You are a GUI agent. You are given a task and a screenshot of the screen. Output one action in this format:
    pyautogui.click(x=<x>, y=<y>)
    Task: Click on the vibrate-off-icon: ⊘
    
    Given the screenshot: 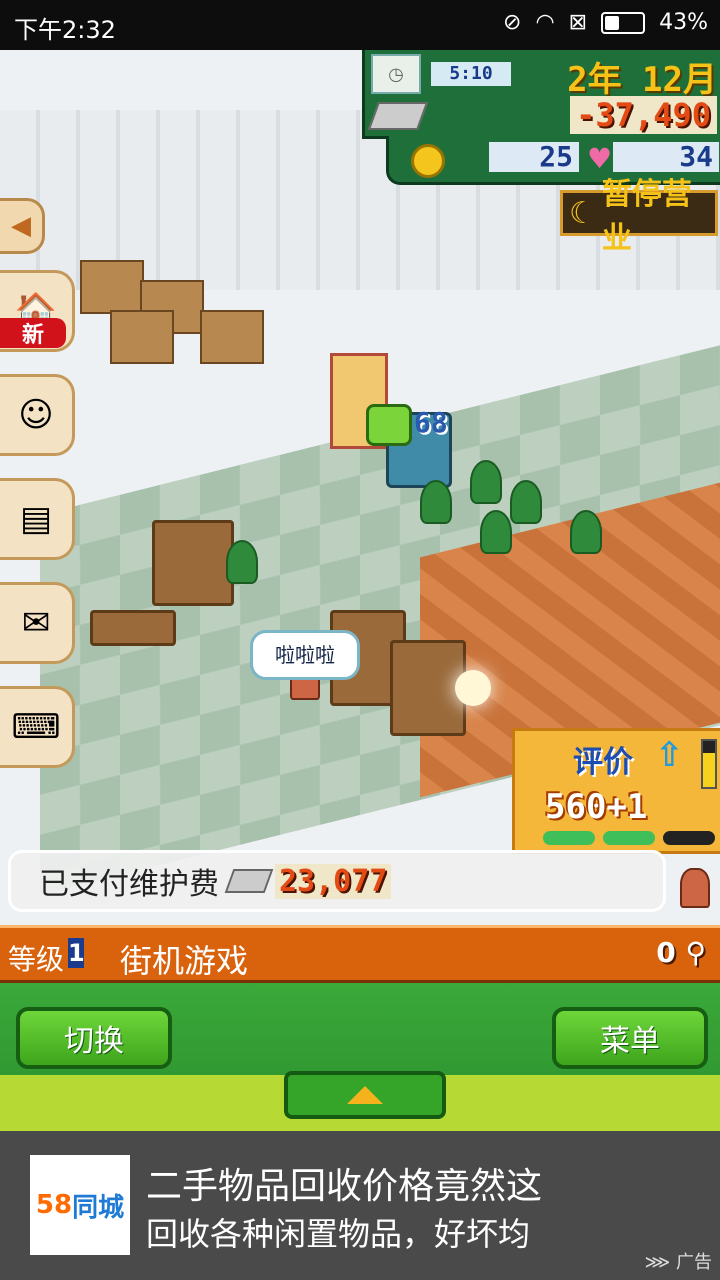 What is the action you would take?
    pyautogui.click(x=512, y=22)
    